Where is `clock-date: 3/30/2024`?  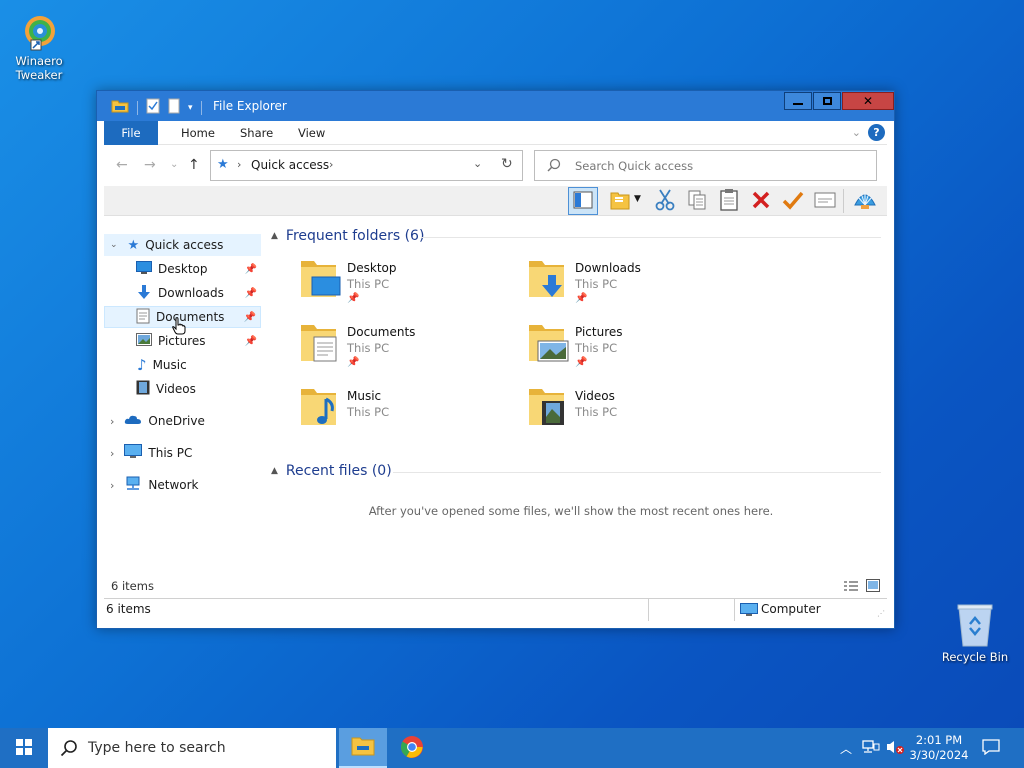 clock-date: 3/30/2024 is located at coordinates (939, 755).